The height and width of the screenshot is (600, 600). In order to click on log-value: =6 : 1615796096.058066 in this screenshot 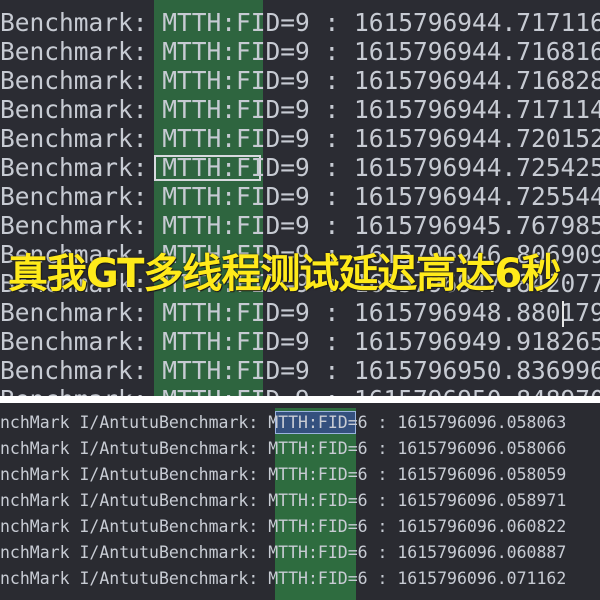, I will do `click(457, 448)`.